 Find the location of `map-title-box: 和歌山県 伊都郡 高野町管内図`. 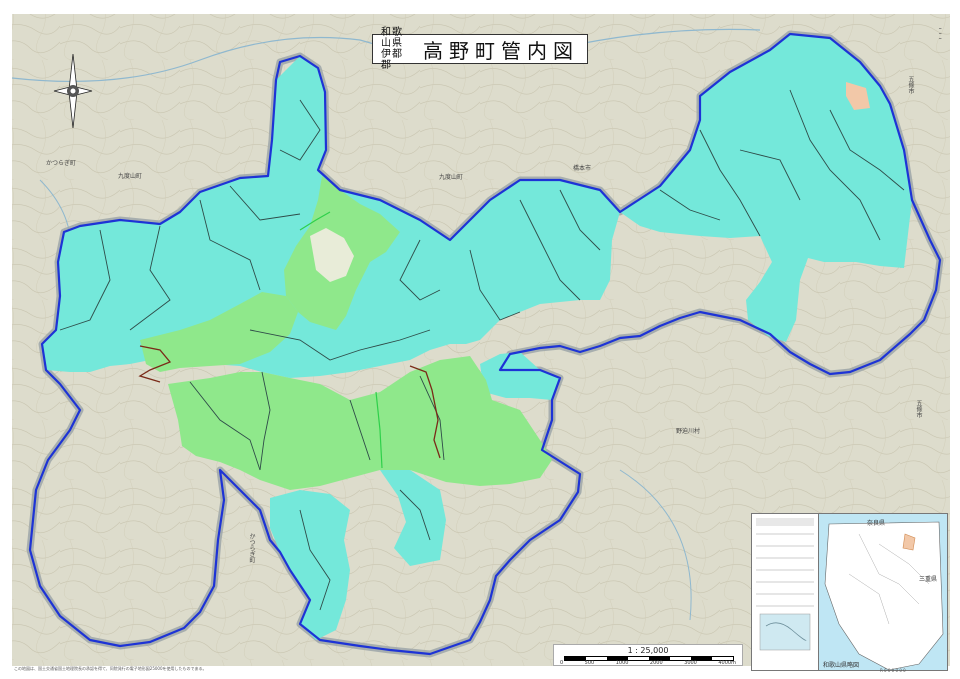

map-title-box: 和歌山県 伊都郡 高野町管内図 is located at coordinates (480, 49).